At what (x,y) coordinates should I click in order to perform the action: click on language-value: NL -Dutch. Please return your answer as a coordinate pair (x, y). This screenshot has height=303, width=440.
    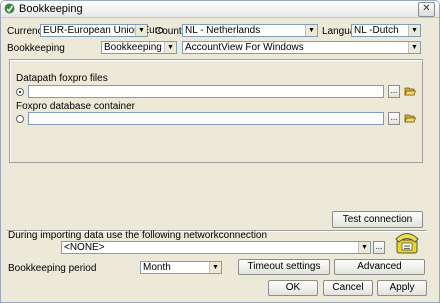
    Looking at the image, I should click on (376, 30).